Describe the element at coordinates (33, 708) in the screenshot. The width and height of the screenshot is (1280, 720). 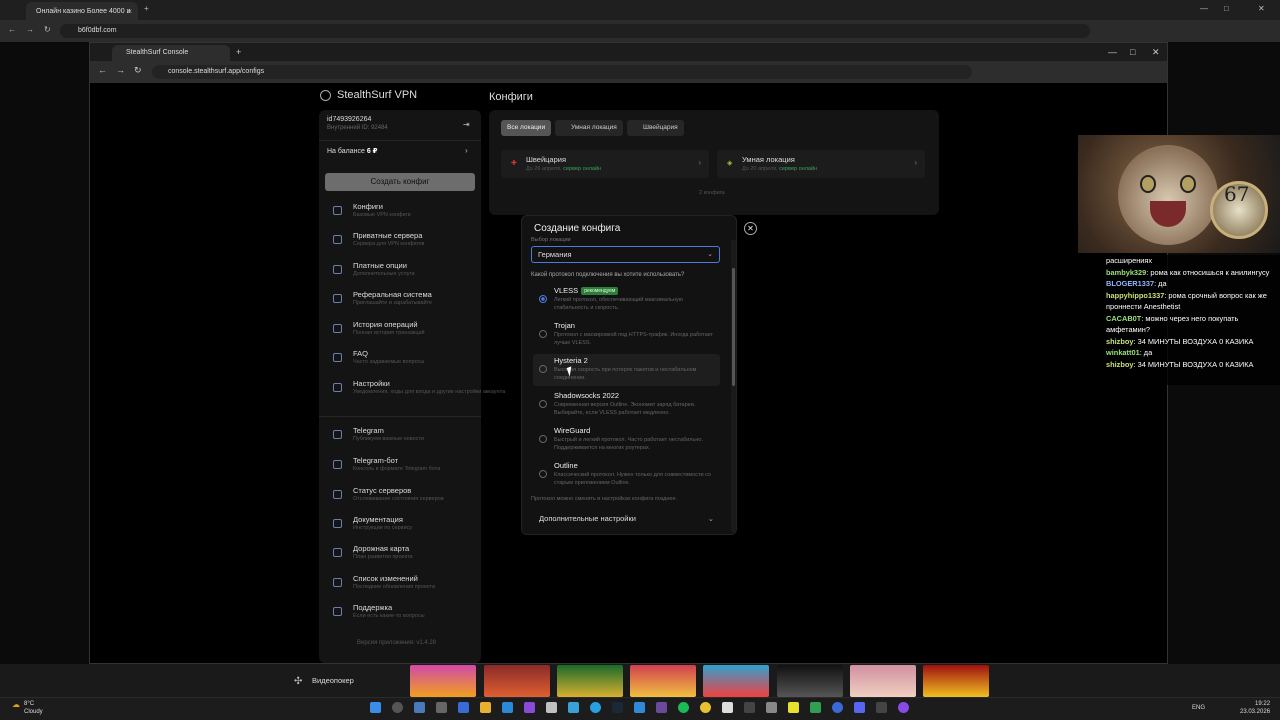
I see `weather-widget: 8°C Cloudy` at that location.